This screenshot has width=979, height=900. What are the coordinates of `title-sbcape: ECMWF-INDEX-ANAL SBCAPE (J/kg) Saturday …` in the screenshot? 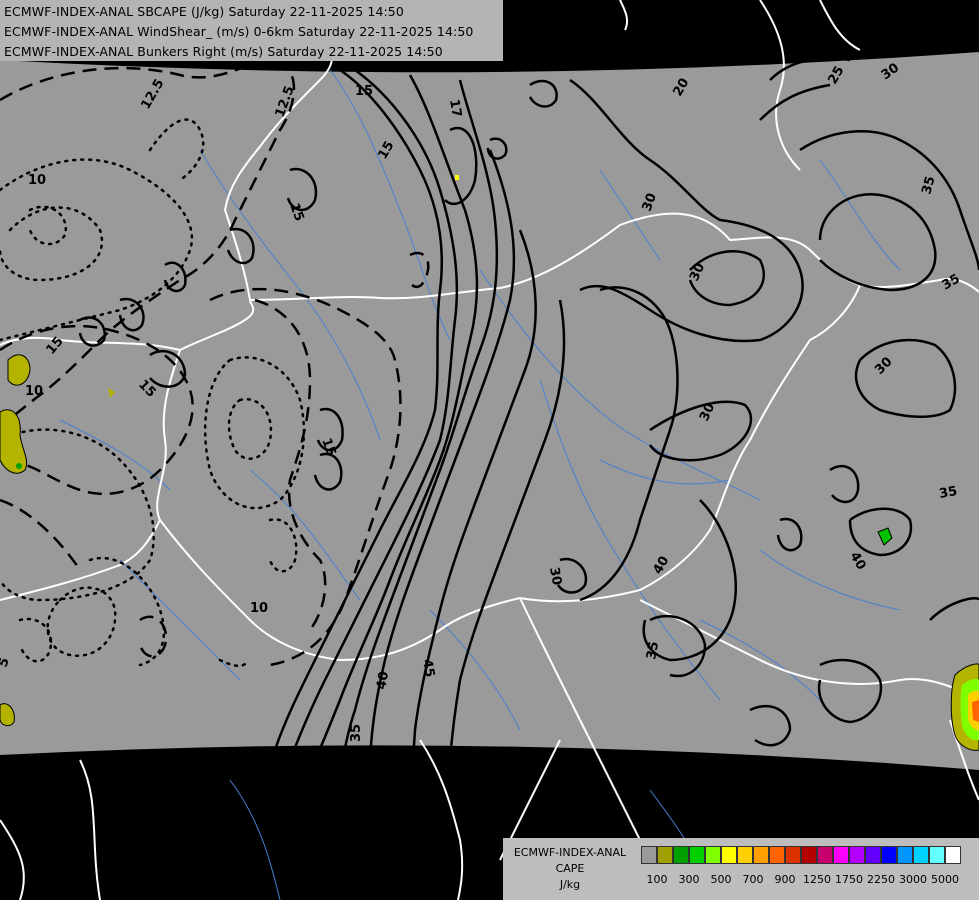 It's located at (204, 11).